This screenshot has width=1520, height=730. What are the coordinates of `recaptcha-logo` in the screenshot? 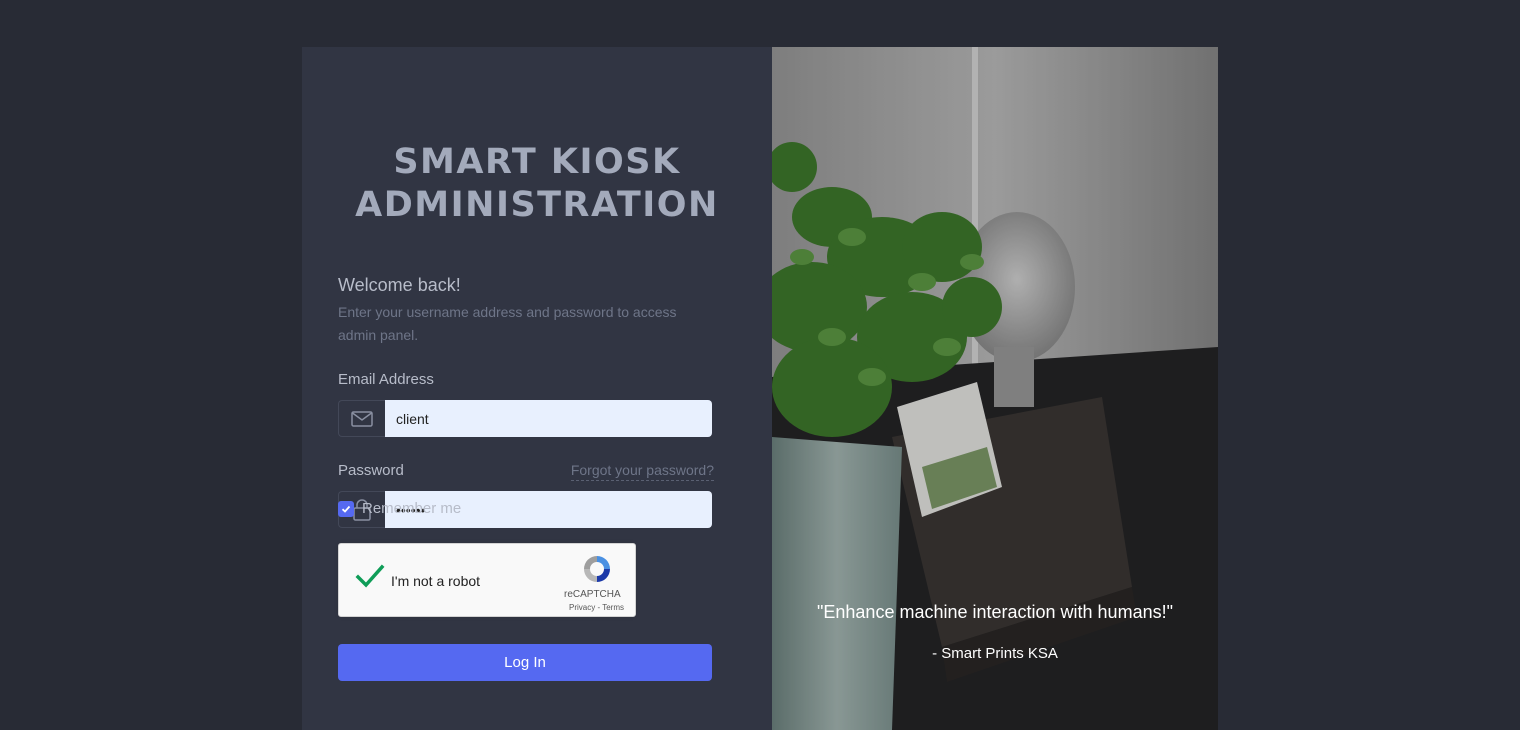 It's located at (597, 569).